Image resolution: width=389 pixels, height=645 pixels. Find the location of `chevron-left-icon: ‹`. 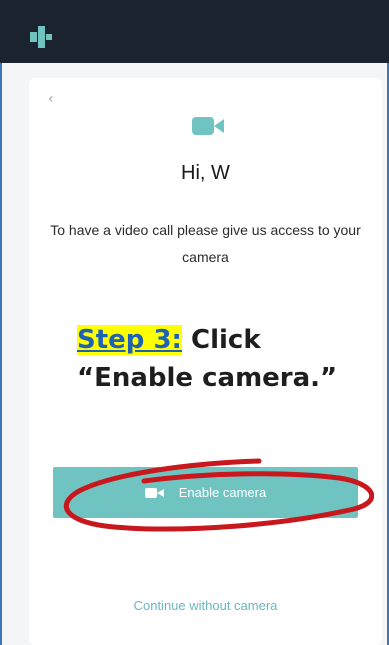

chevron-left-icon: ‹ is located at coordinates (51, 99).